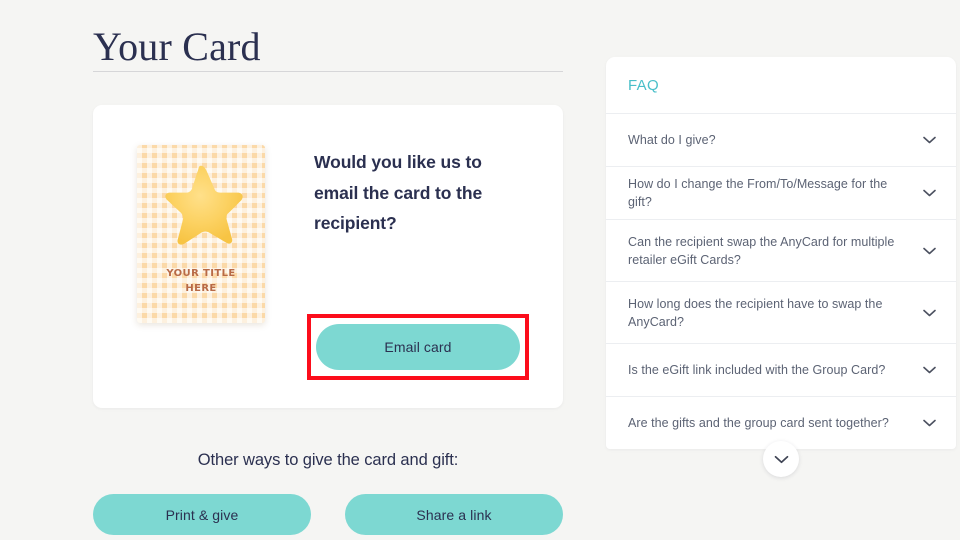 This screenshot has width=960, height=540. Describe the element at coordinates (781, 139) in the screenshot. I see `faq-item-0: What do I give?` at that location.